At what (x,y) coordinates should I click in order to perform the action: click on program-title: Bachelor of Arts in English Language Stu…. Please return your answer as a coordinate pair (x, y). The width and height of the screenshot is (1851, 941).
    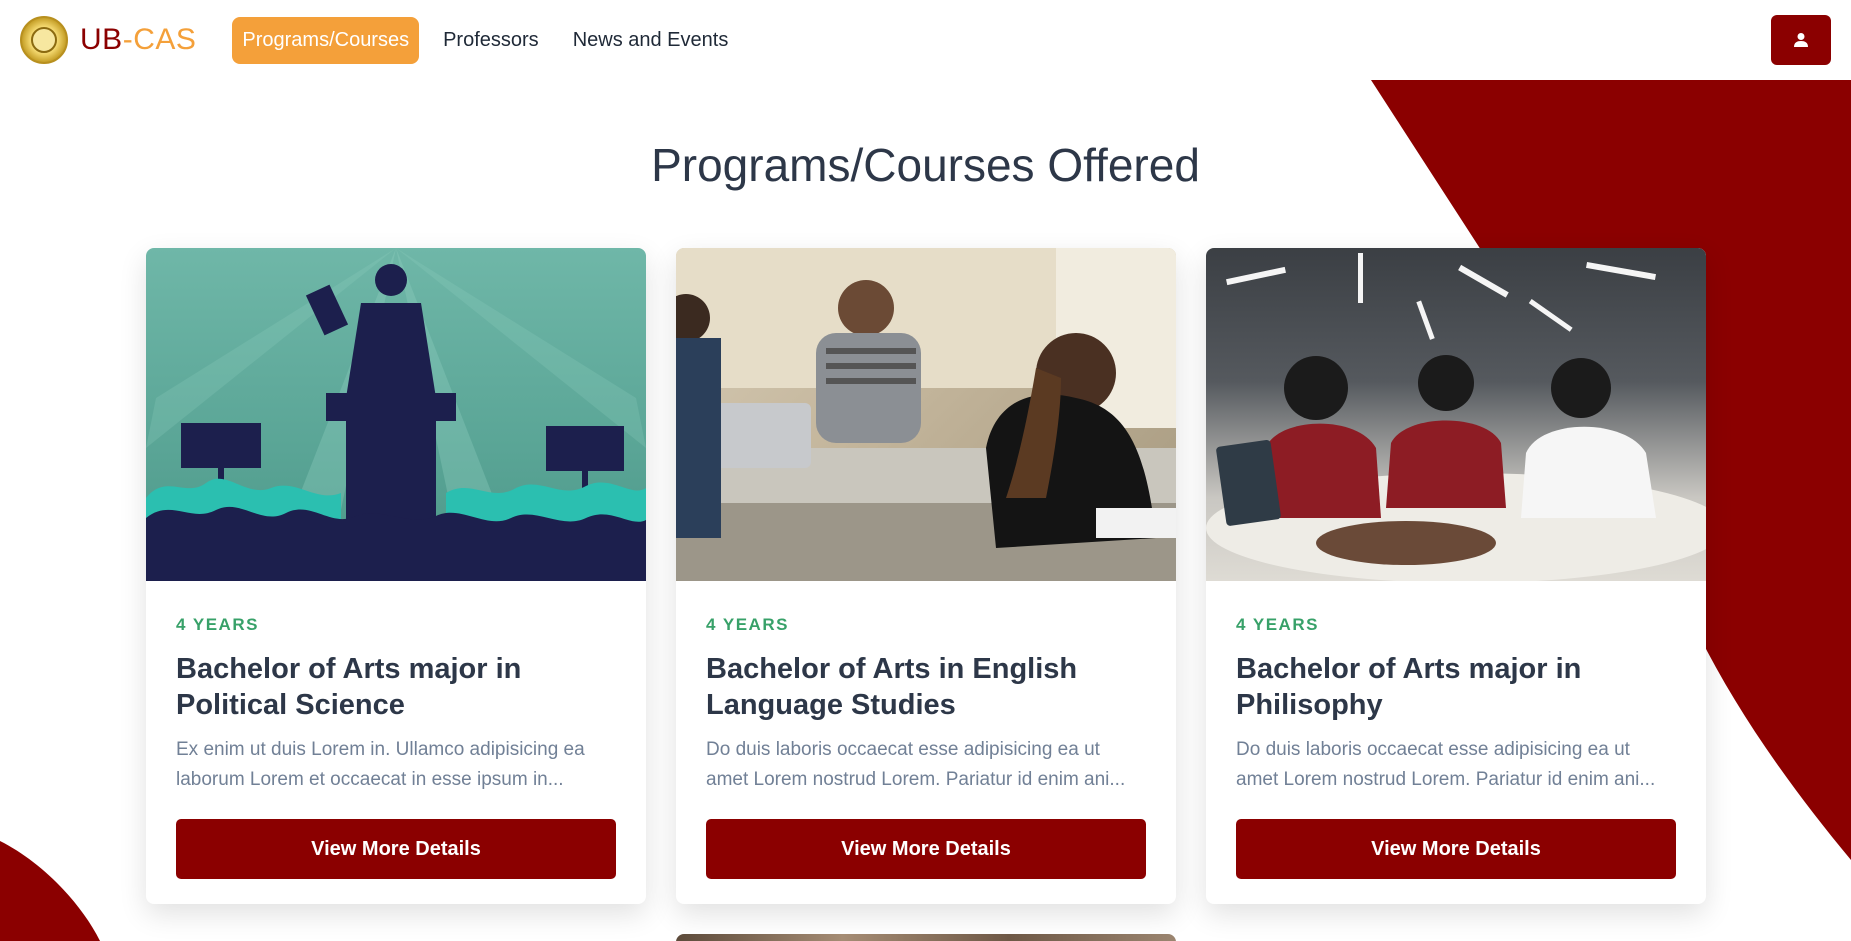
    Looking at the image, I should click on (892, 687).